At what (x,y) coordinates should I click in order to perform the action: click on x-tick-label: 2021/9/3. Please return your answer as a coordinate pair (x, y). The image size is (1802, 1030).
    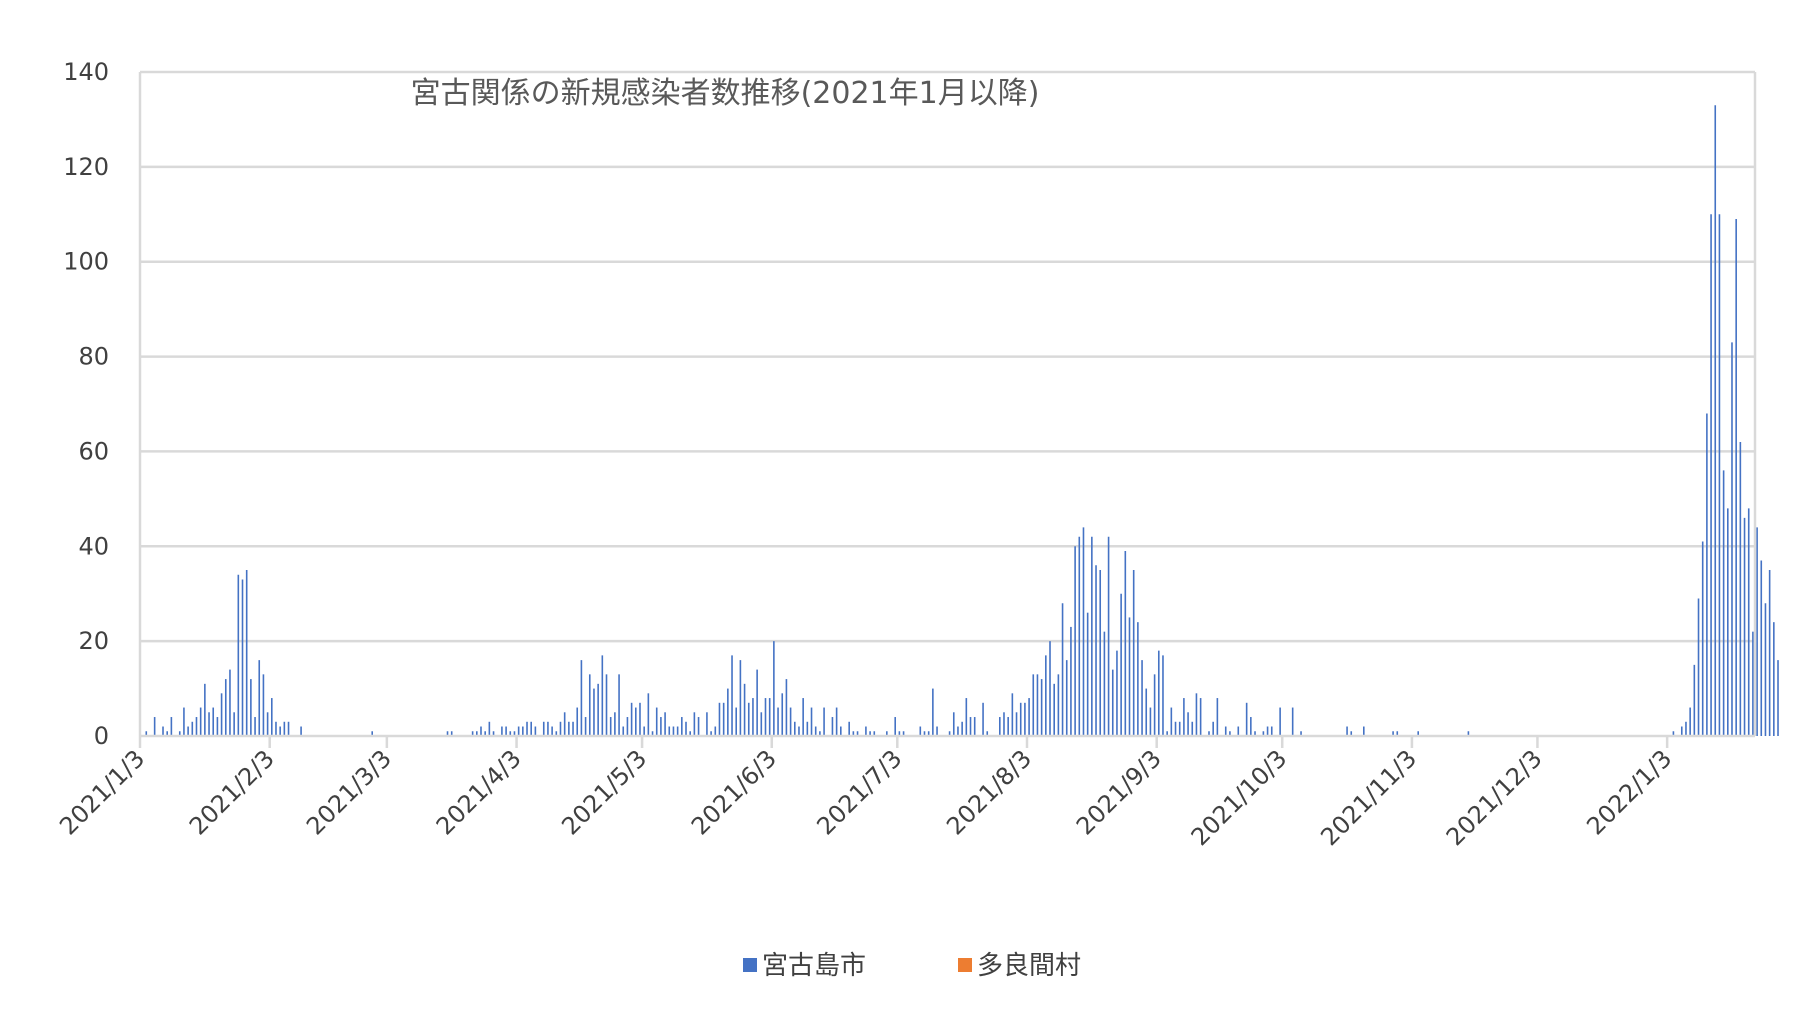
    Looking at the image, I should click on (1119, 792).